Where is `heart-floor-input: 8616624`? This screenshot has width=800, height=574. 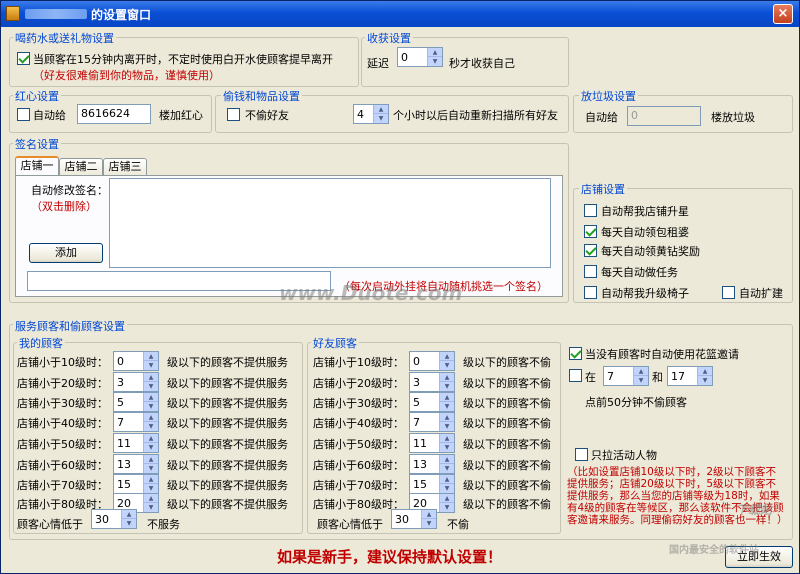
heart-floor-input: 8616624 is located at coordinates (114, 114).